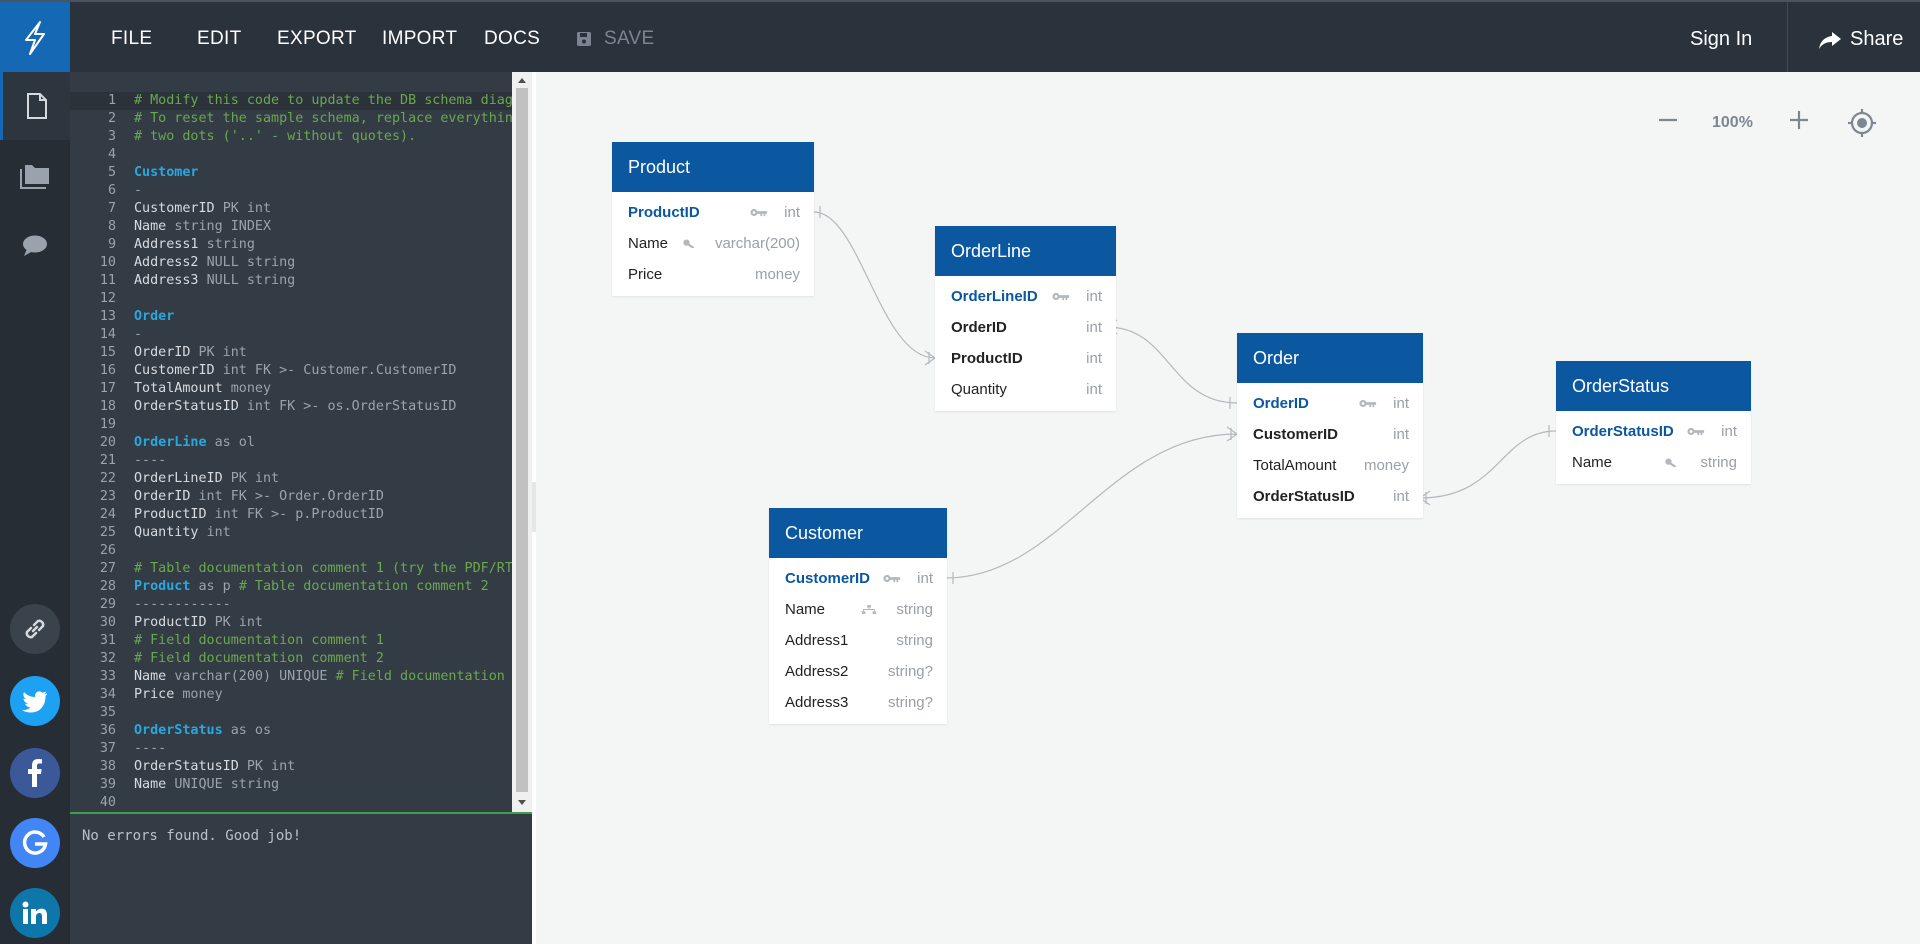 The width and height of the screenshot is (1920, 944). I want to click on sidebar-document-button, so click(35, 106).